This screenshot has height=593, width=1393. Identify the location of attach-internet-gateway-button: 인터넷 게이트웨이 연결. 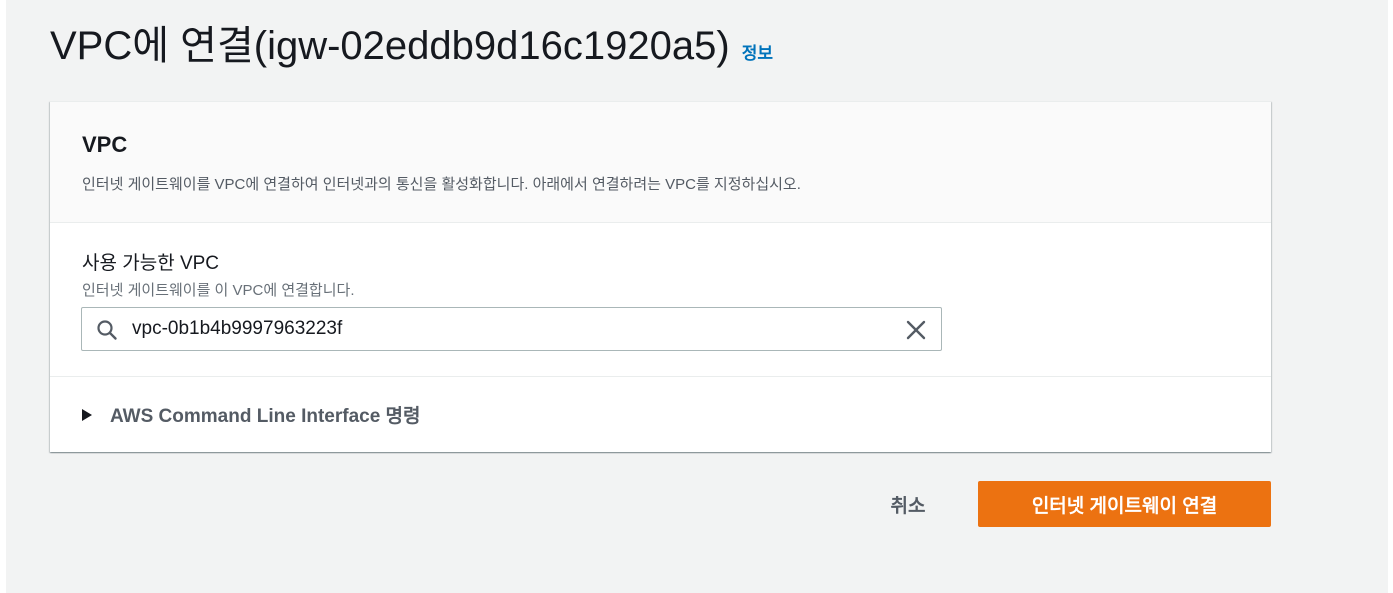
(1124, 504).